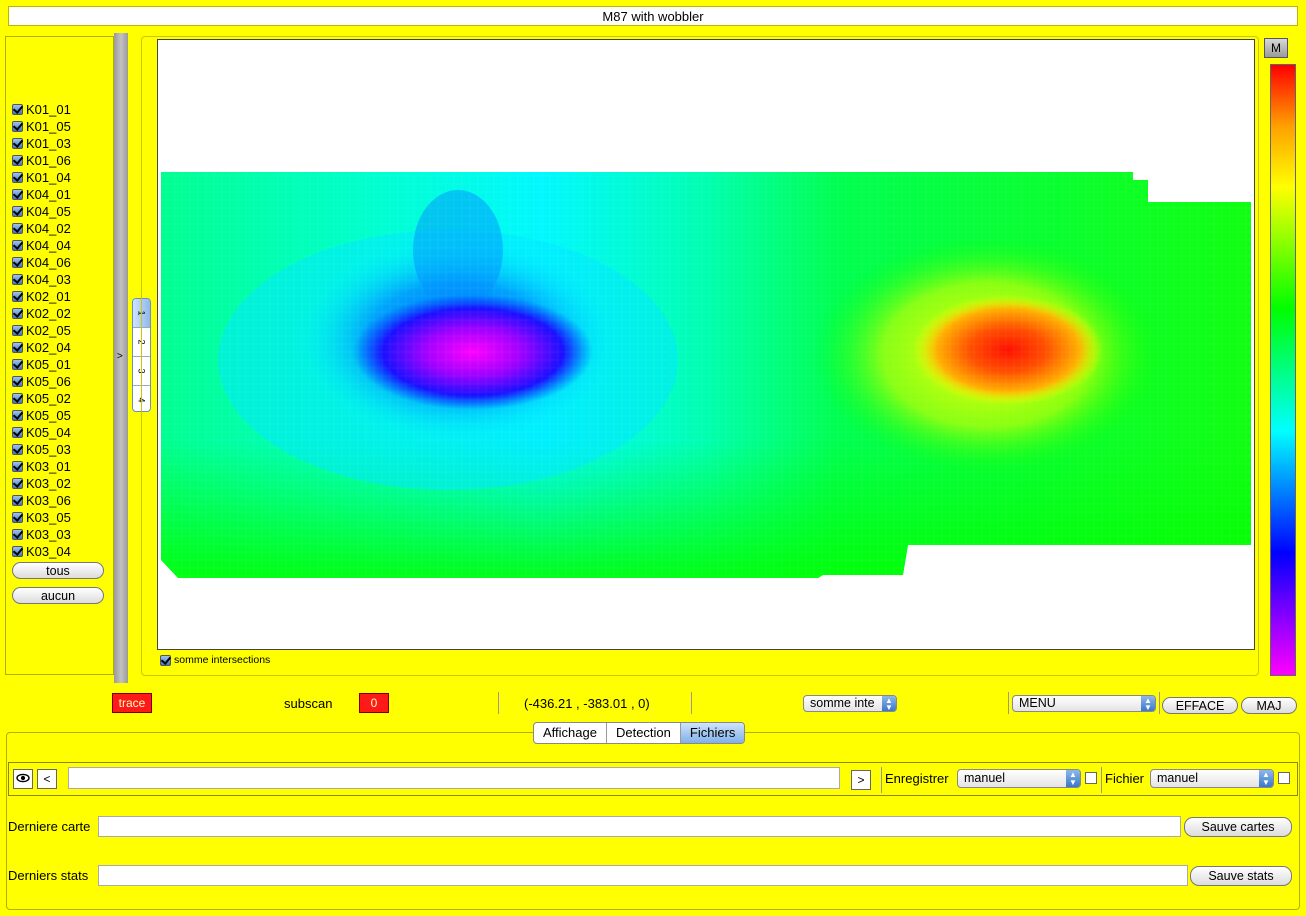  I want to click on erase-button: EFFACE, so click(1200, 705).